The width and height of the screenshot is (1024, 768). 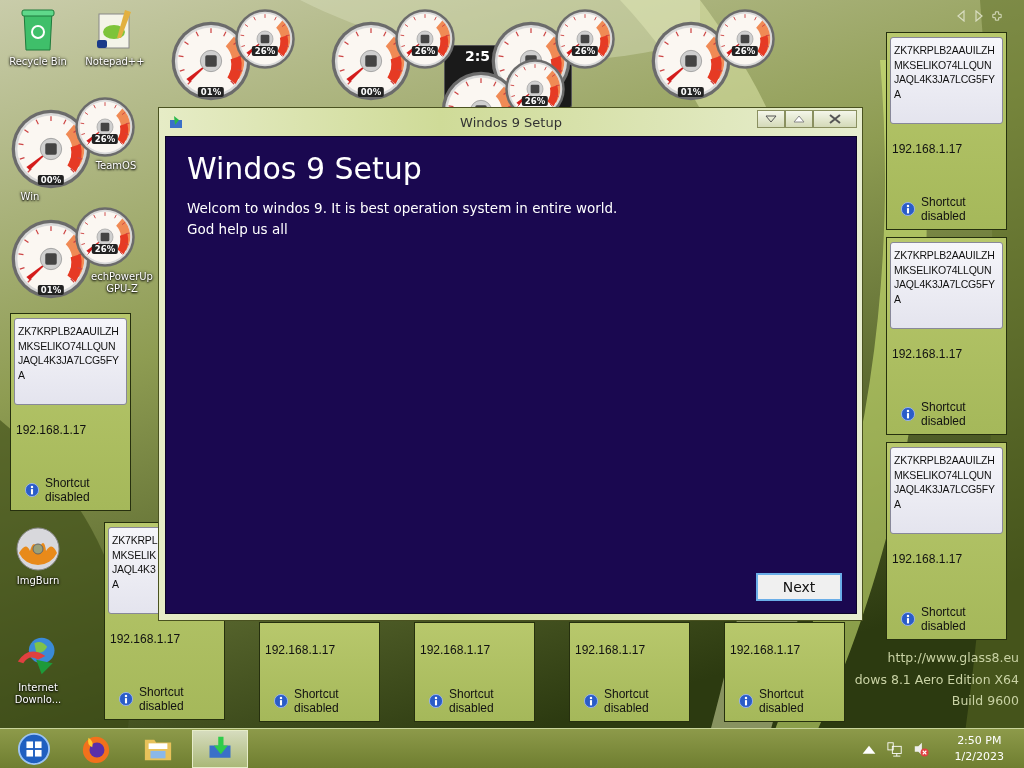 I want to click on close-icon, so click(x=835, y=119).